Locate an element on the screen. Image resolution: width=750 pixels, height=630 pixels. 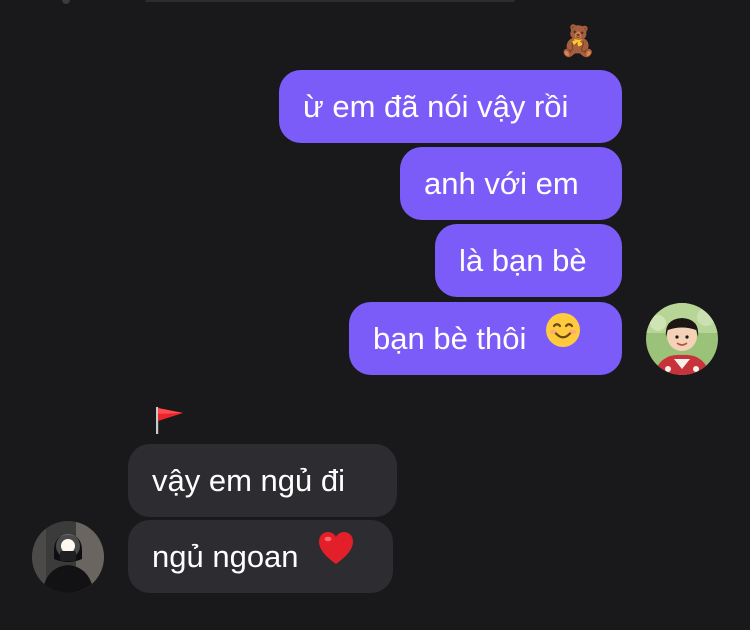
red-heart-icon is located at coordinates (336, 555).